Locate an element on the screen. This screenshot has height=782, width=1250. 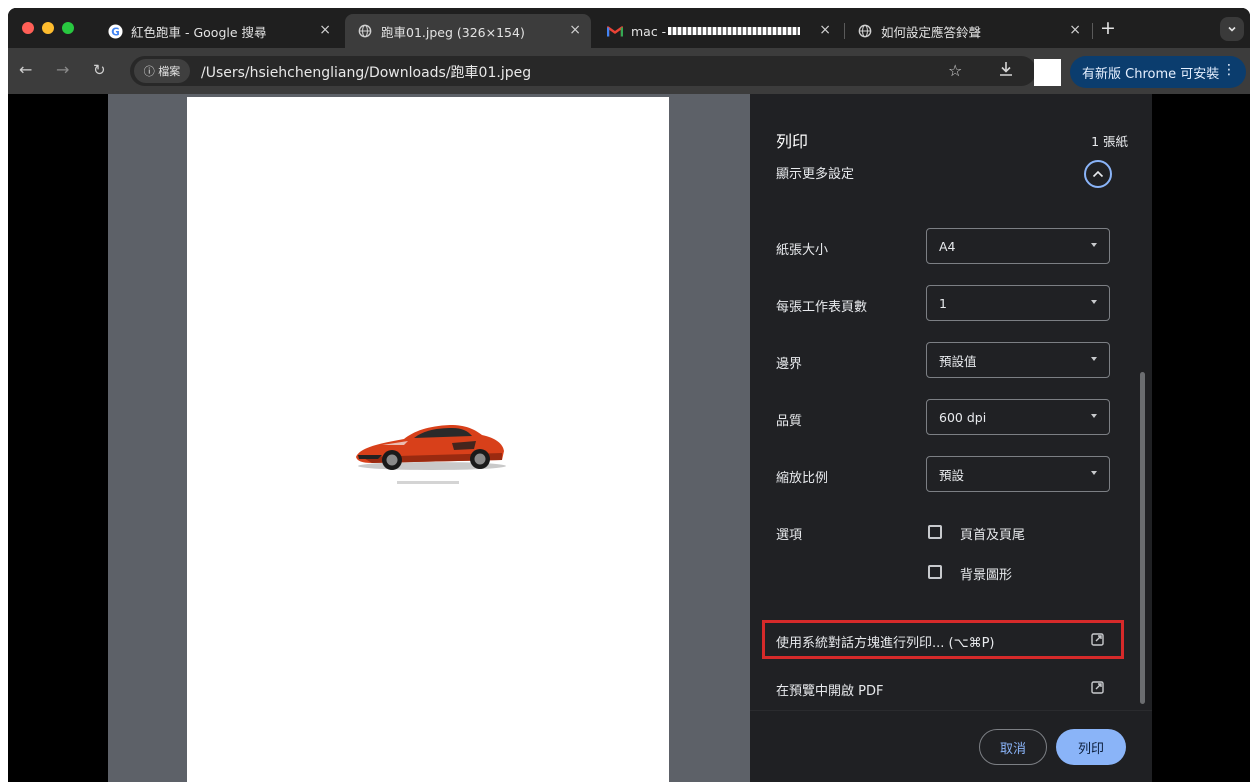
pages-per-sheet-select: 1 is located at coordinates (1018, 303).